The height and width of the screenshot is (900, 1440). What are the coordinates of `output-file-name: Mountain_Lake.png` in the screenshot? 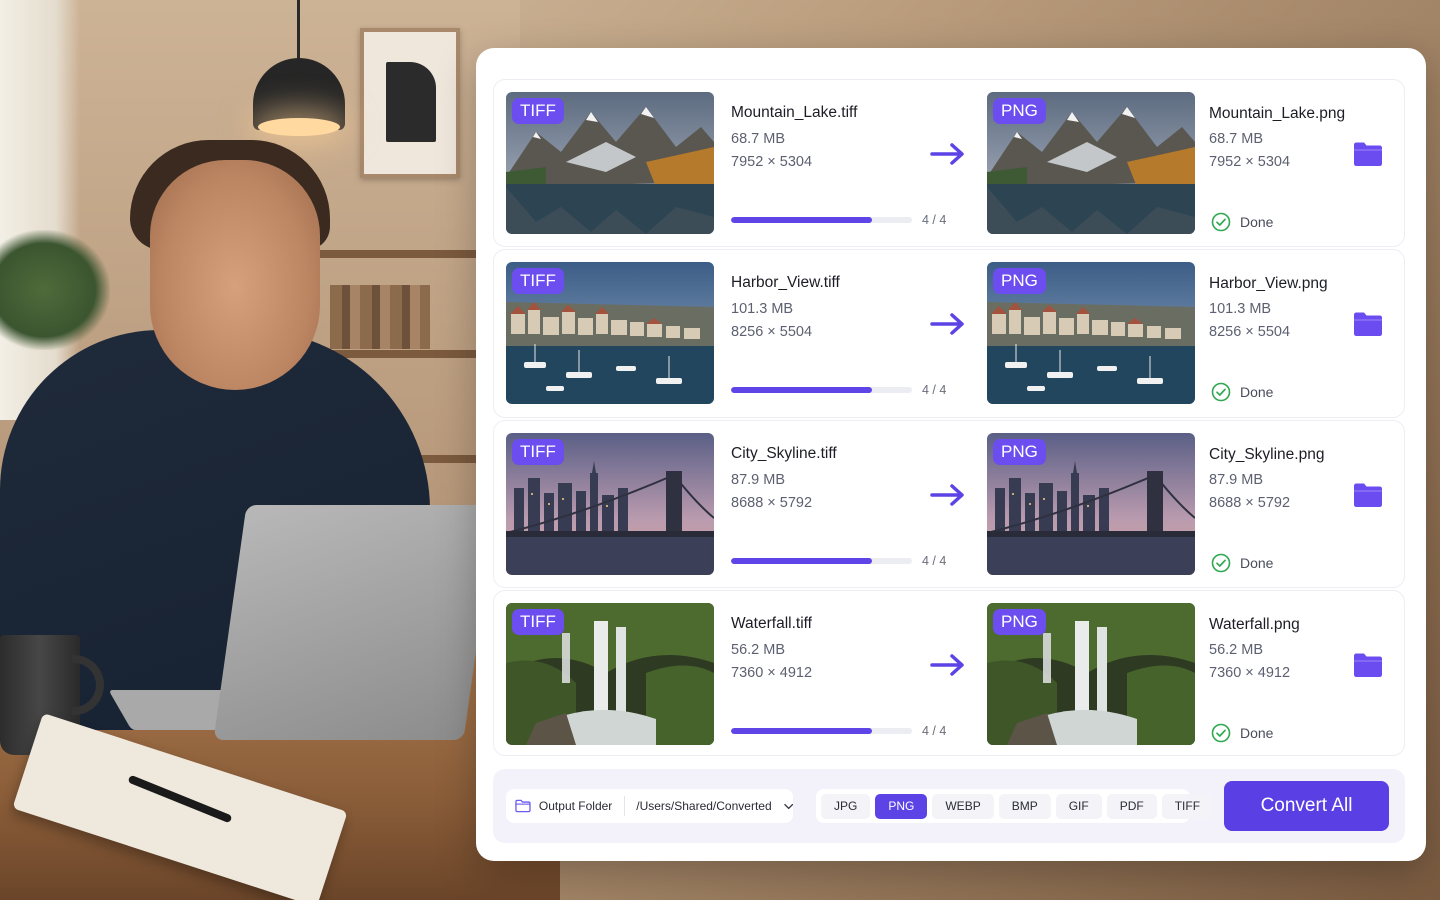 It's located at (1277, 113).